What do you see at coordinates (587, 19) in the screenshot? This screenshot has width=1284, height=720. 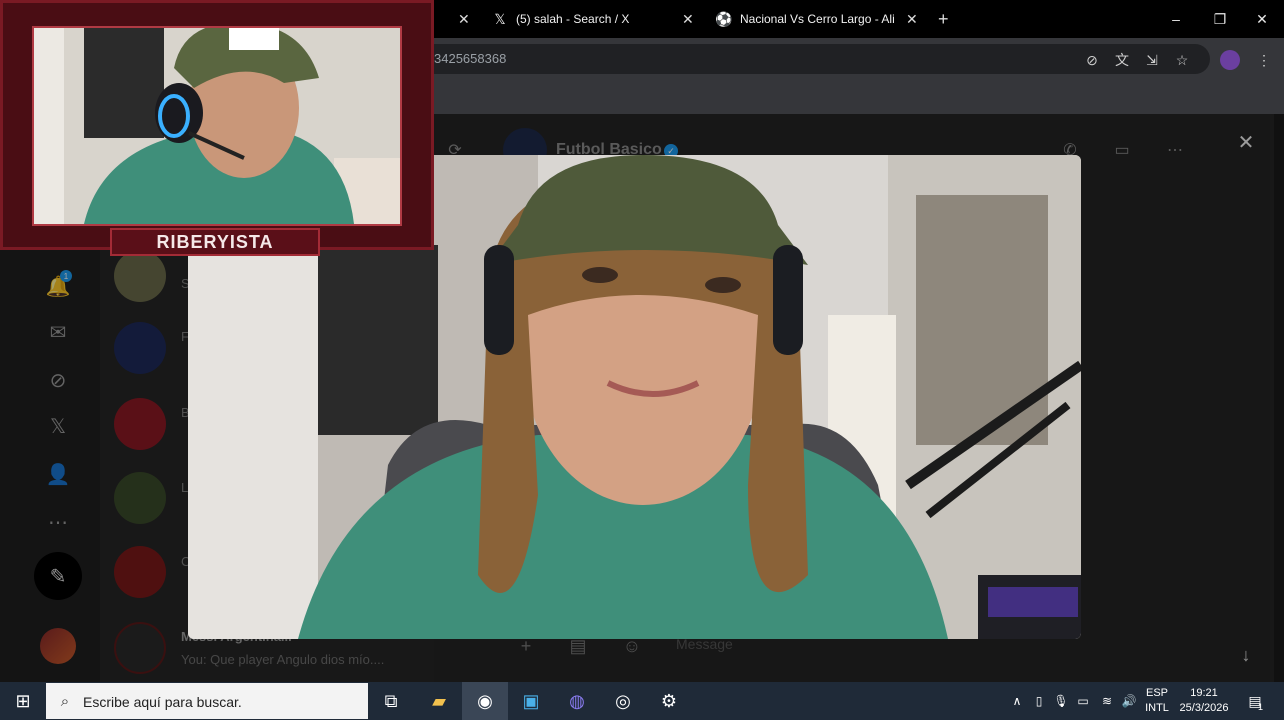 I see `tab-search-x: 𝕏 (5) salah - Search / X` at bounding box center [587, 19].